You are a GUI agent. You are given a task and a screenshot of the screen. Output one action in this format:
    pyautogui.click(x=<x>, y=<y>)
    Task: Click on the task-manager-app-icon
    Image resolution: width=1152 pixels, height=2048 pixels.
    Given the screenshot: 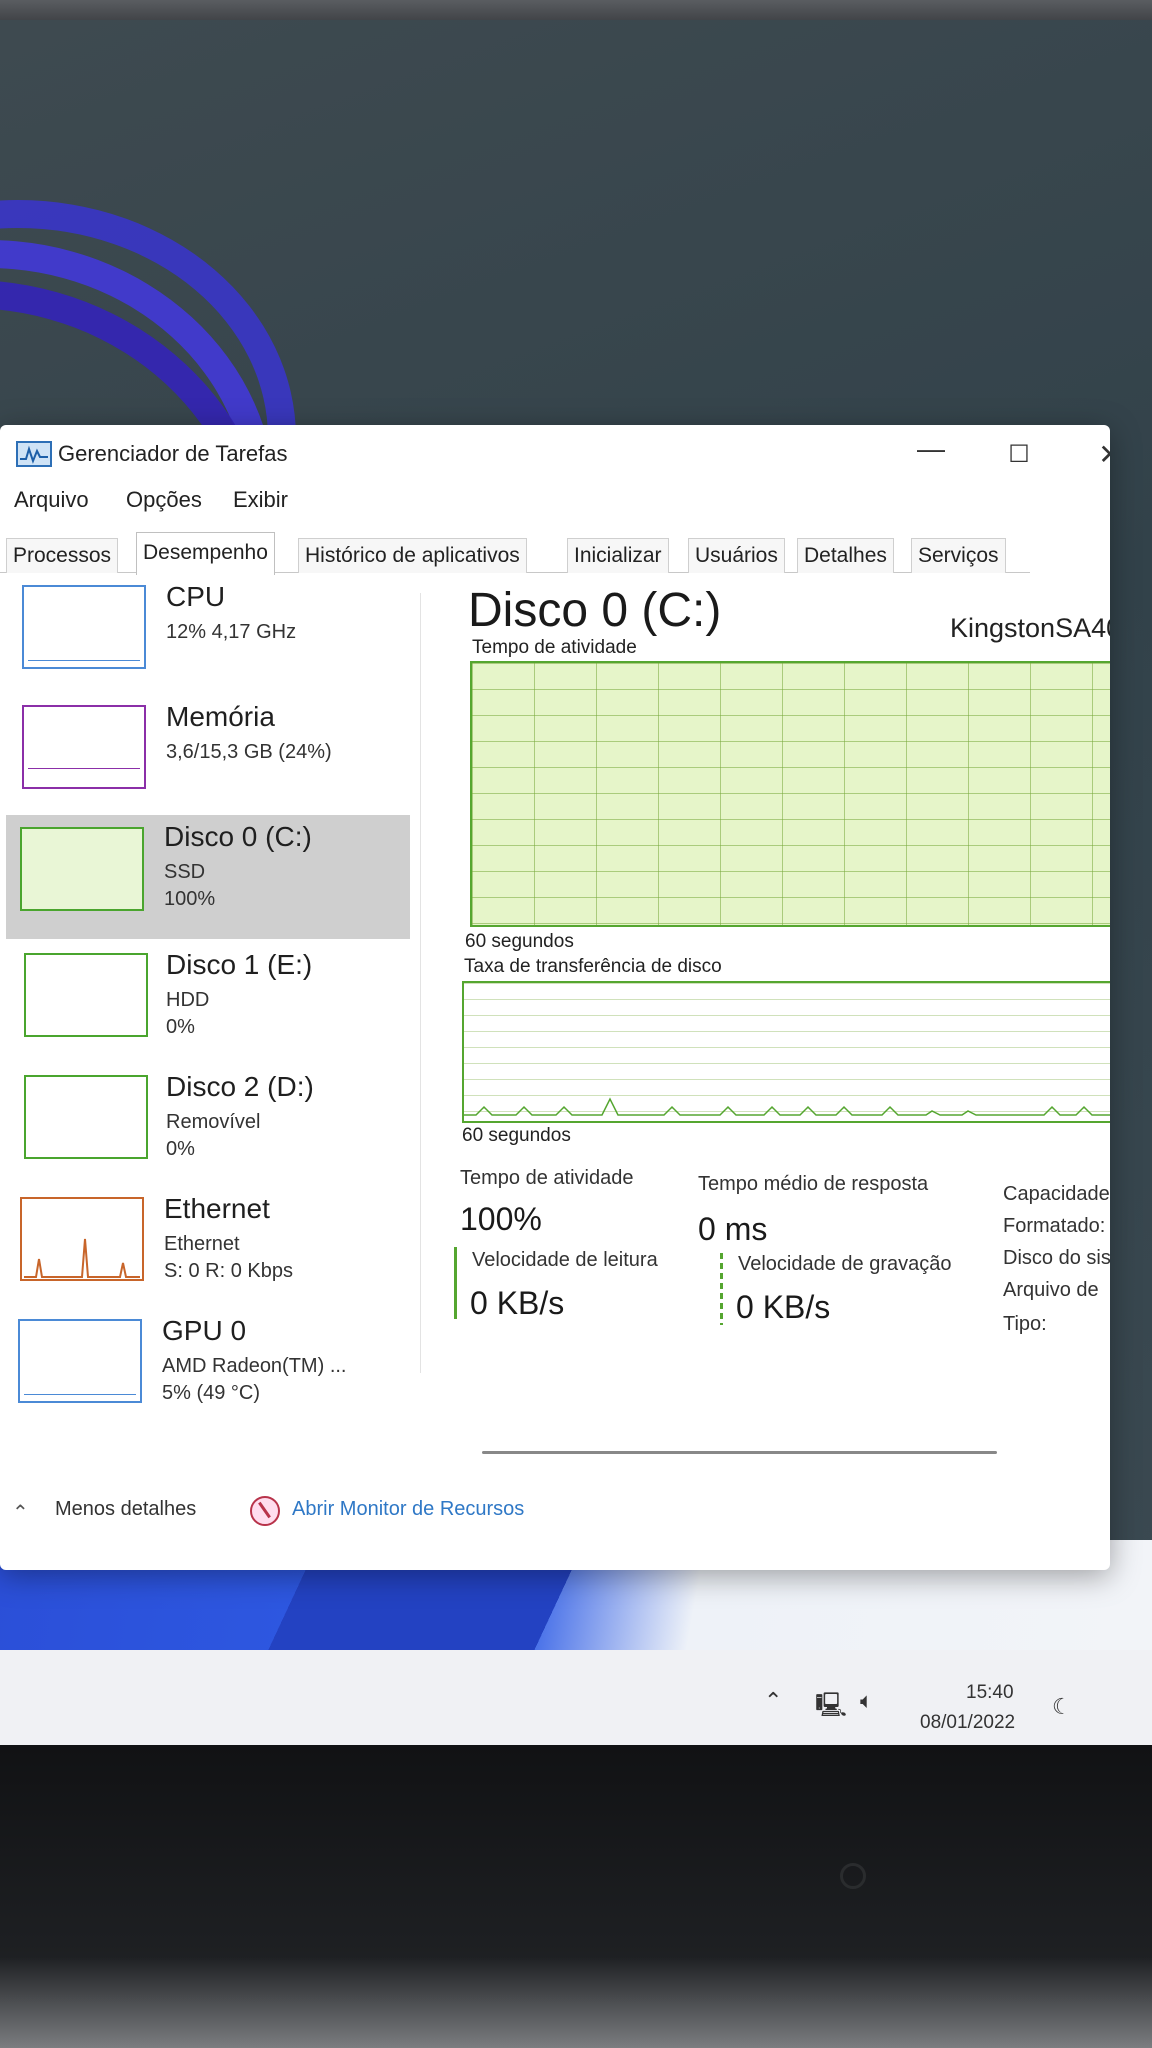 What is the action you would take?
    pyautogui.click(x=34, y=454)
    